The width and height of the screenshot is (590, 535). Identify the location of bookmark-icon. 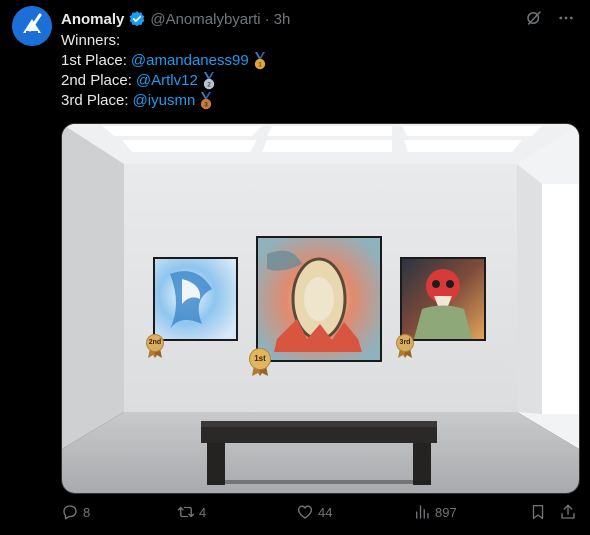
(538, 512).